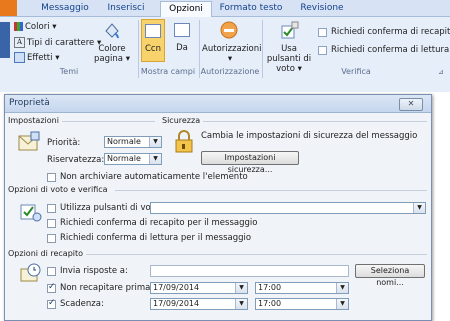  Describe the element at coordinates (51, 223) in the screenshot. I see `conferma-recapito-checkbox` at that location.